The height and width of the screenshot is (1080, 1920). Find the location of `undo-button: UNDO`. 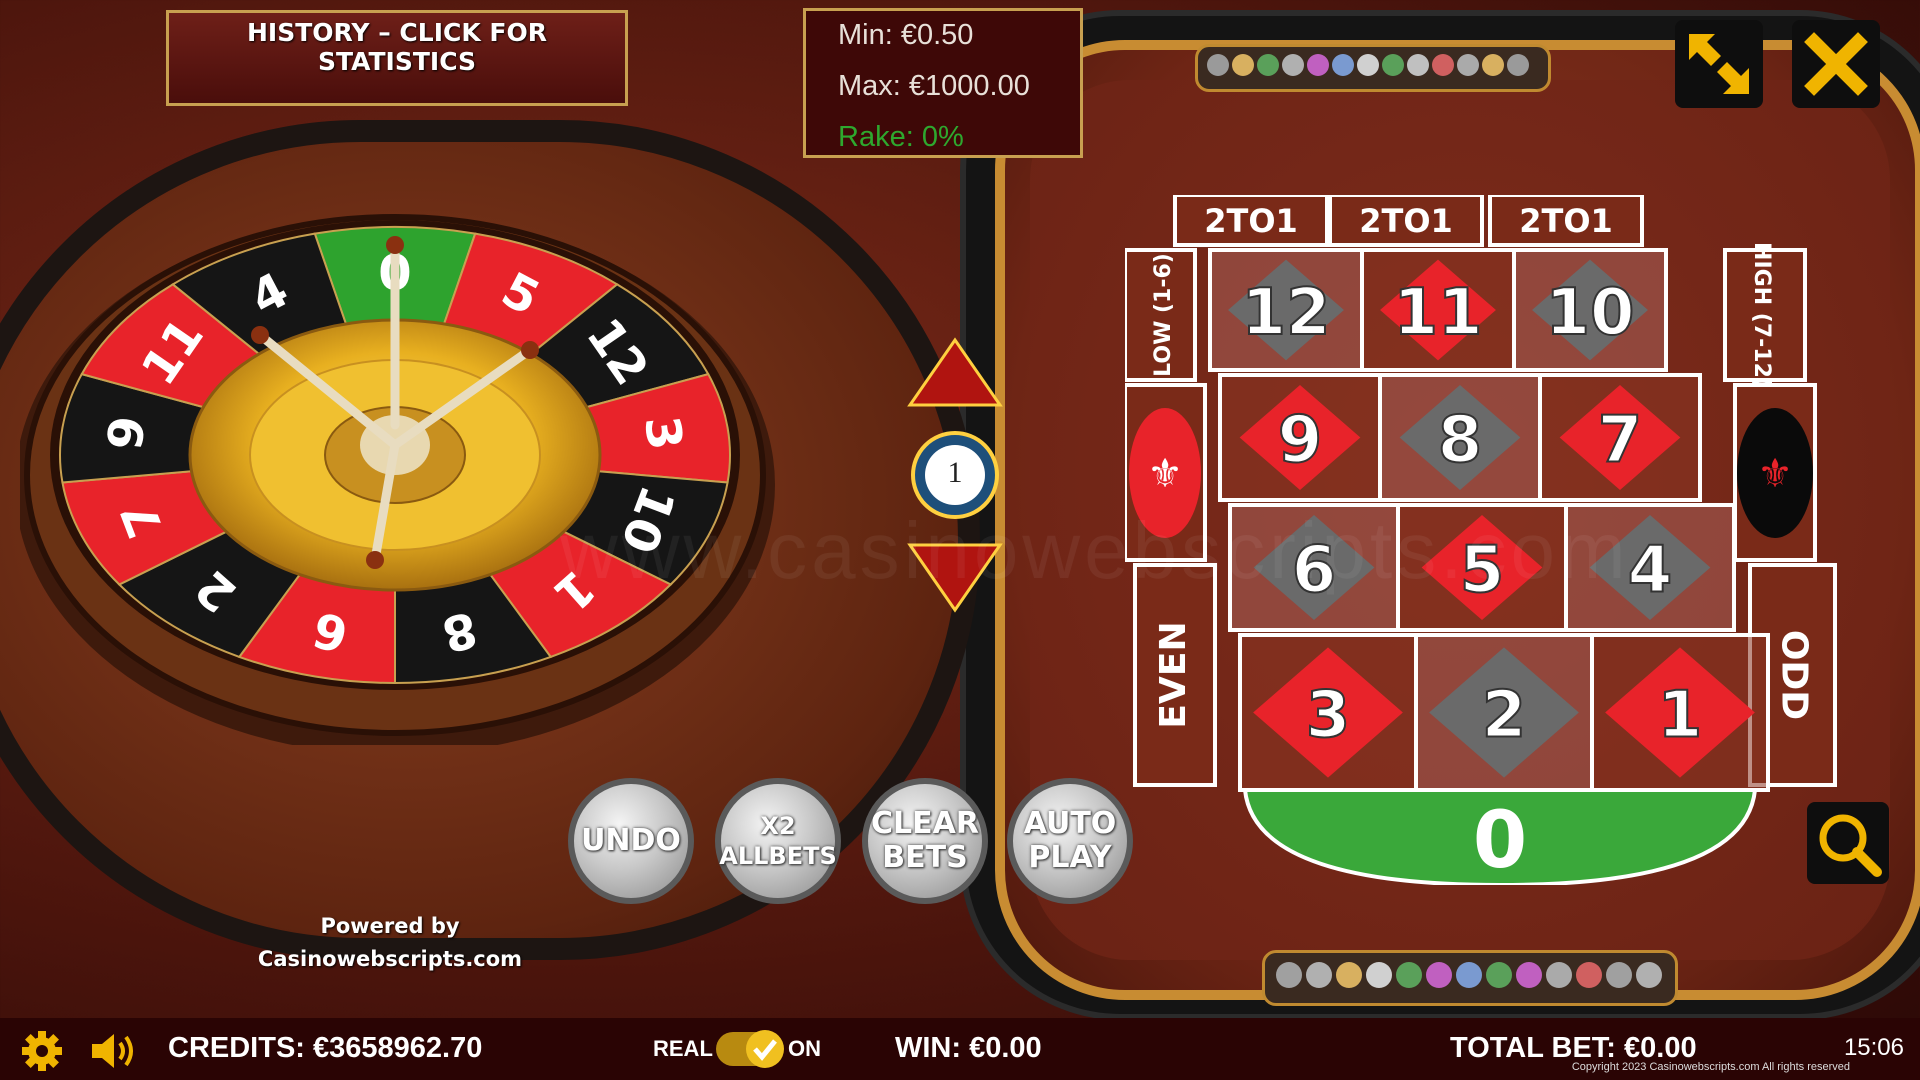

undo-button: UNDO is located at coordinates (631, 841).